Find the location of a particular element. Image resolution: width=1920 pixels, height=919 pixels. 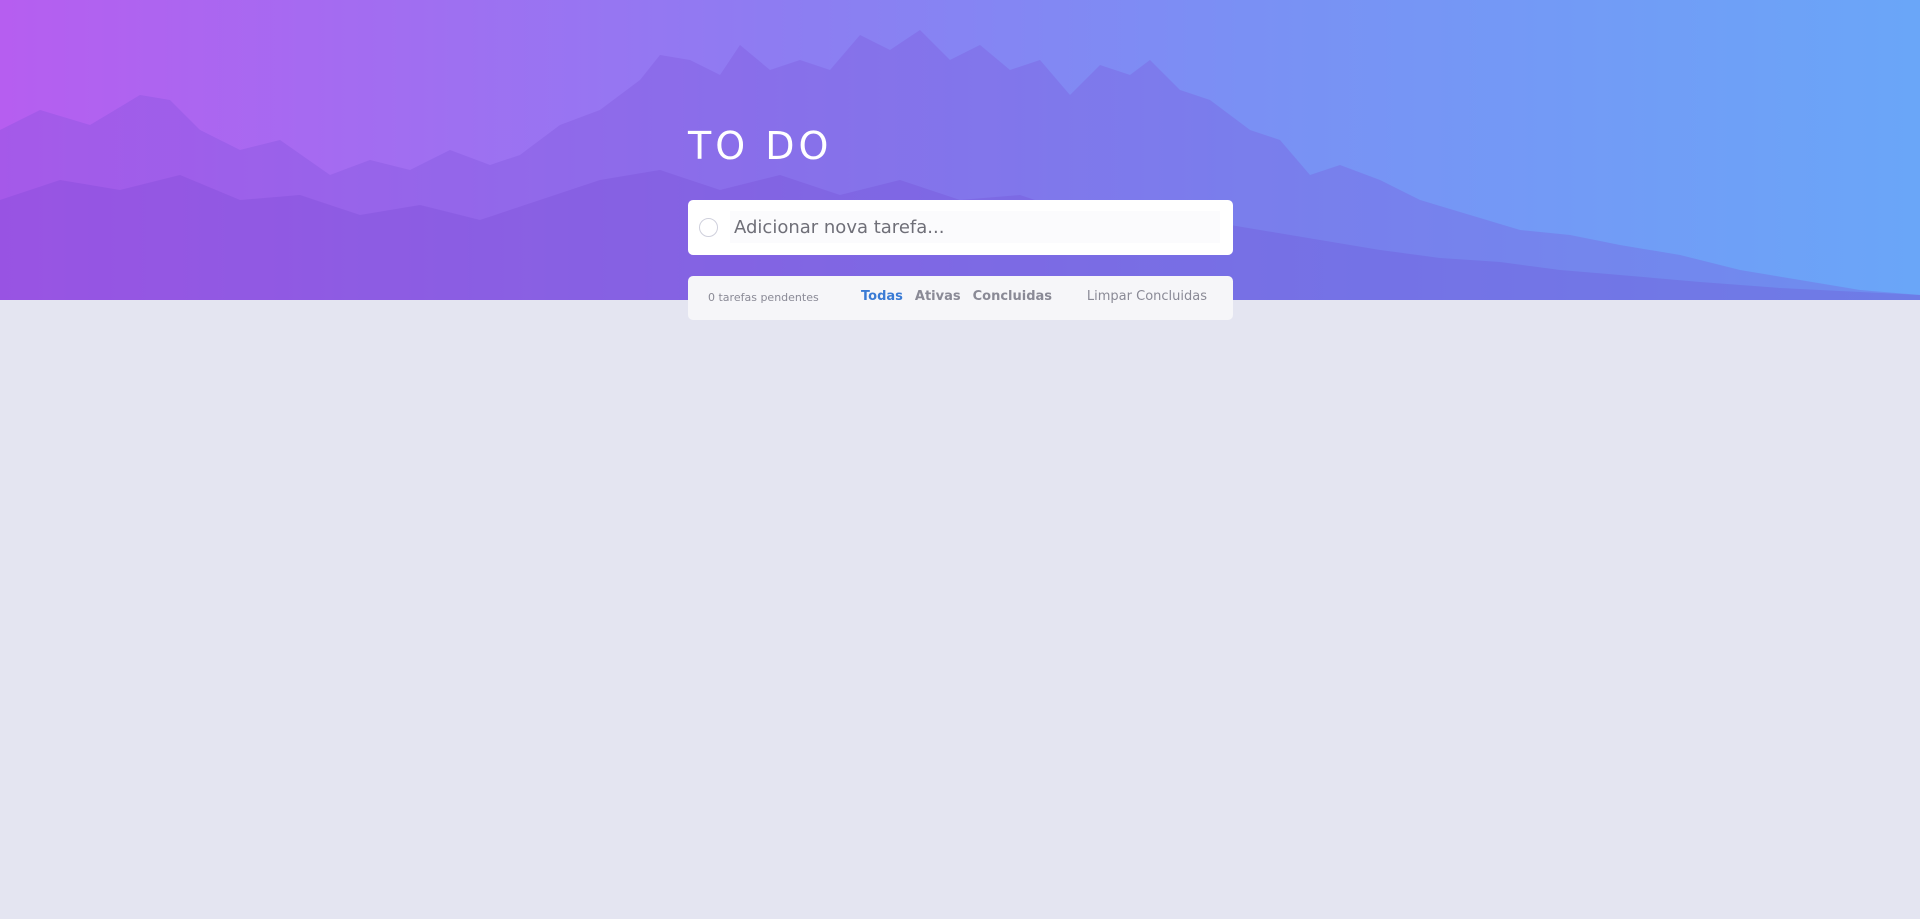

circle-icon is located at coordinates (708, 227).